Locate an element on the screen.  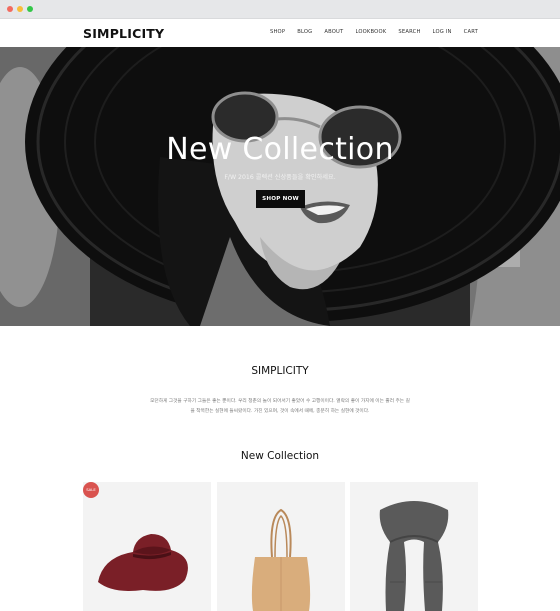
hero-subtitle: F/W 2016 콜렉션 신상품들을 확인하세요. is located at coordinates (280, 177).